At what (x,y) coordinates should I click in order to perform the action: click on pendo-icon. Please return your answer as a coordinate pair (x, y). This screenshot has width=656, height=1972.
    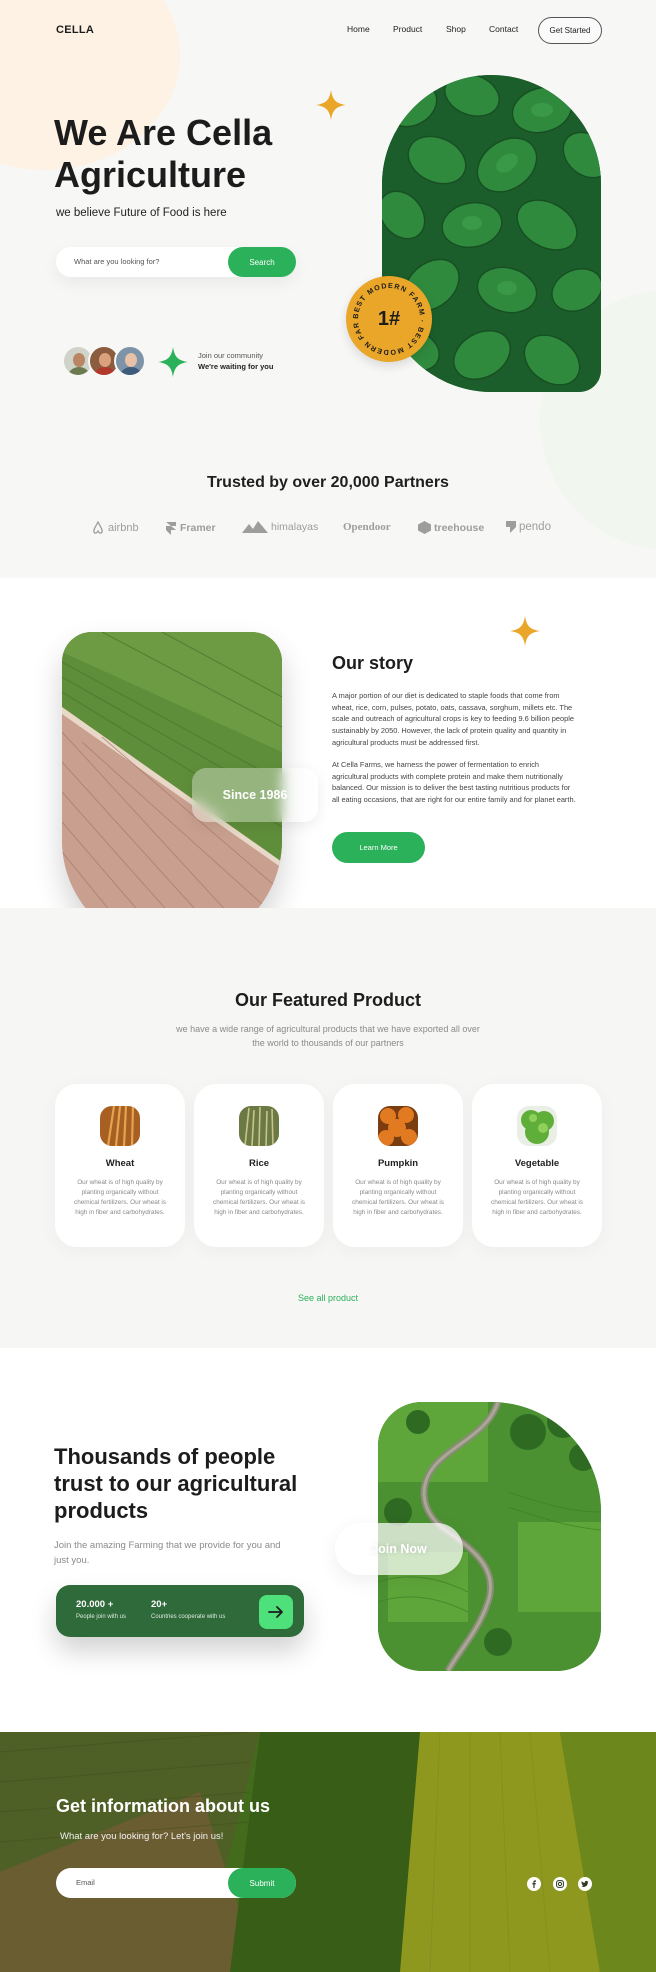
    Looking at the image, I should click on (511, 527).